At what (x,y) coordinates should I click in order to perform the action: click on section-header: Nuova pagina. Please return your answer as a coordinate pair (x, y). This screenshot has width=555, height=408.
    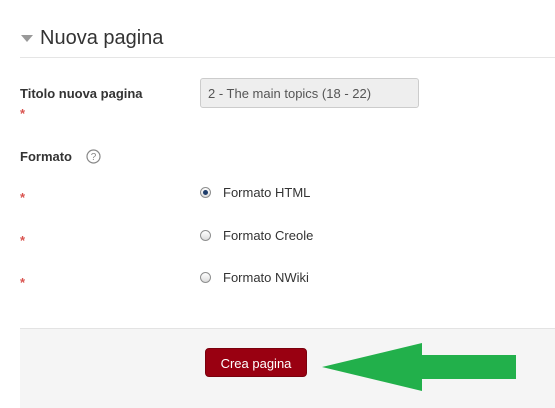
    Looking at the image, I should click on (91, 38).